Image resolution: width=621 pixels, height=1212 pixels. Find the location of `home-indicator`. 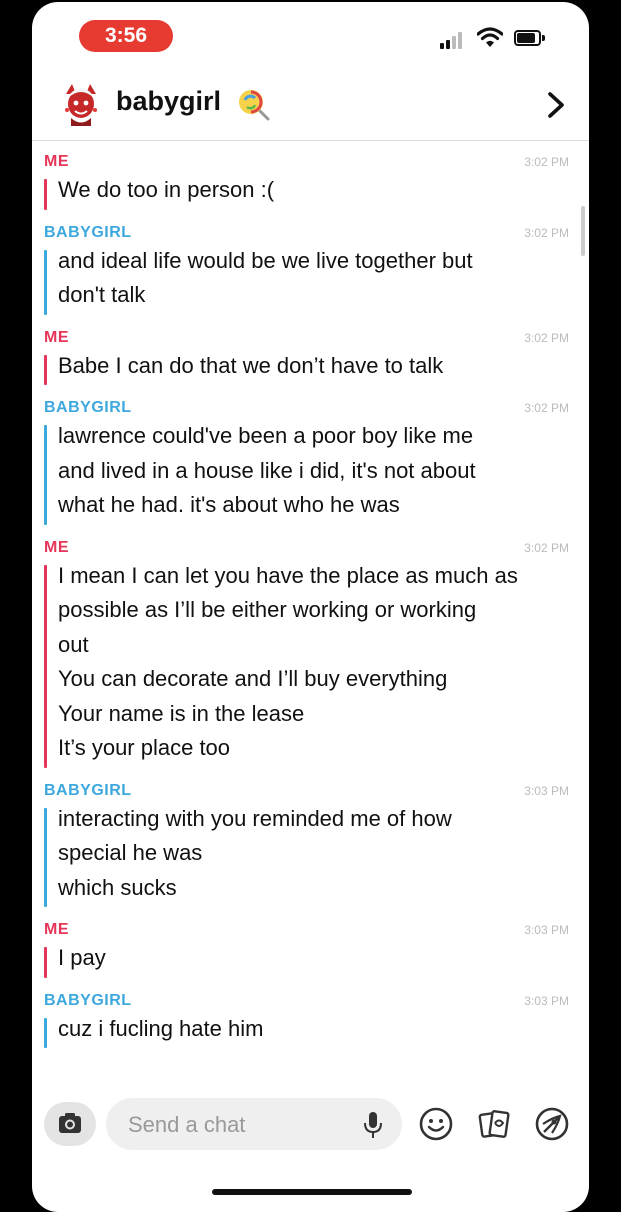

home-indicator is located at coordinates (312, 1192).